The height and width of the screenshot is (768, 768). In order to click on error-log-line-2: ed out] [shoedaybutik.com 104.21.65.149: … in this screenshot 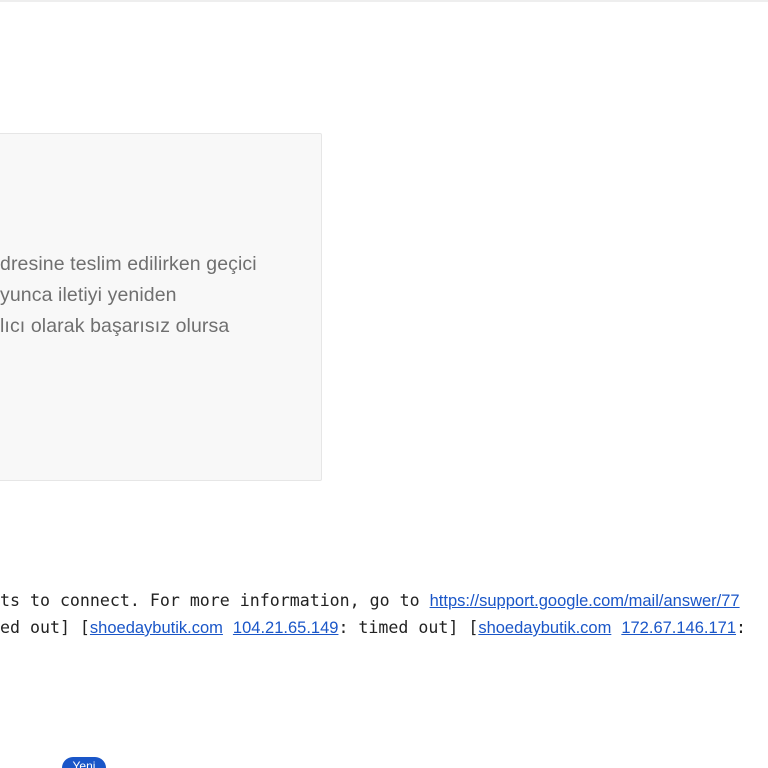, I will do `click(373, 628)`.